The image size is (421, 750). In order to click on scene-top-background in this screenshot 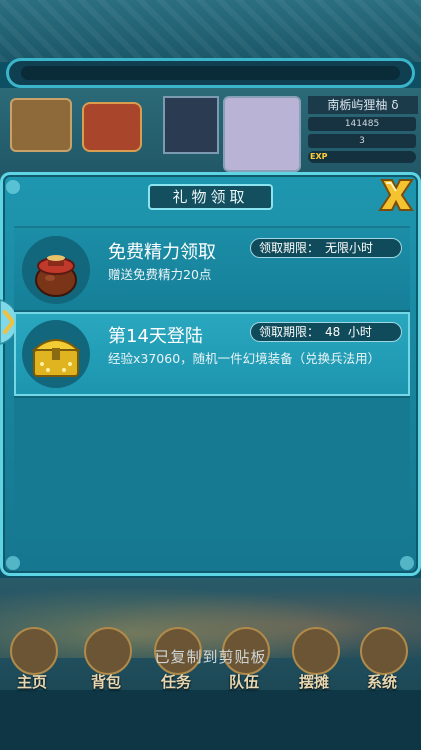, I will do `click(210, 31)`.